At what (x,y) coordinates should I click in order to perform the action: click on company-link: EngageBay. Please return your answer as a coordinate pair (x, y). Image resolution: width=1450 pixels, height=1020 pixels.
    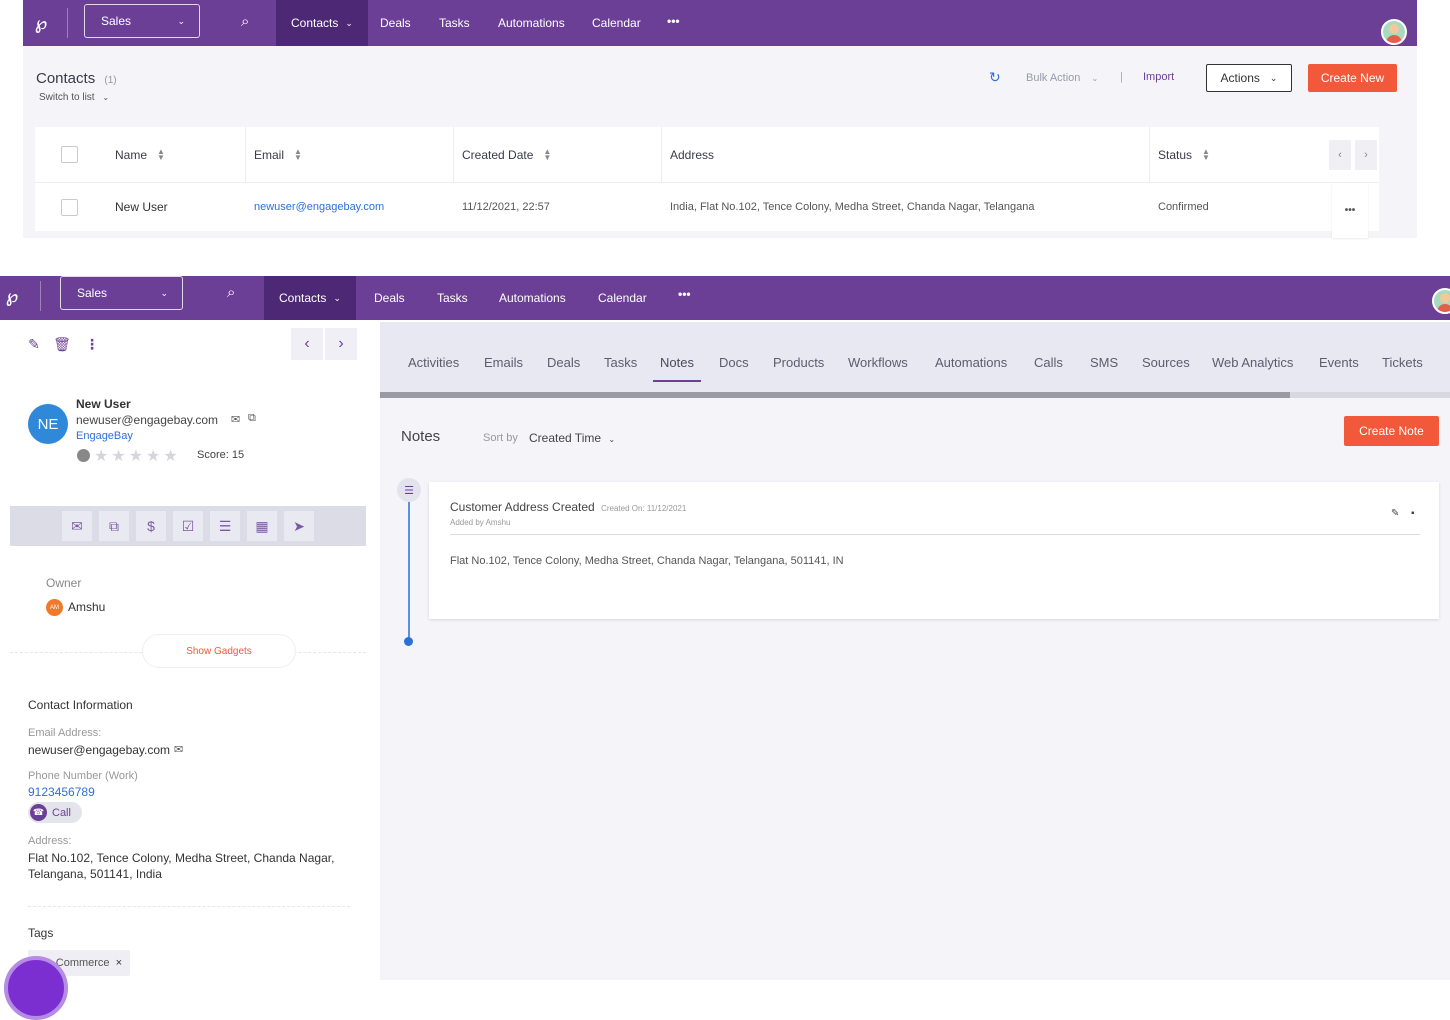
    Looking at the image, I should click on (104, 436).